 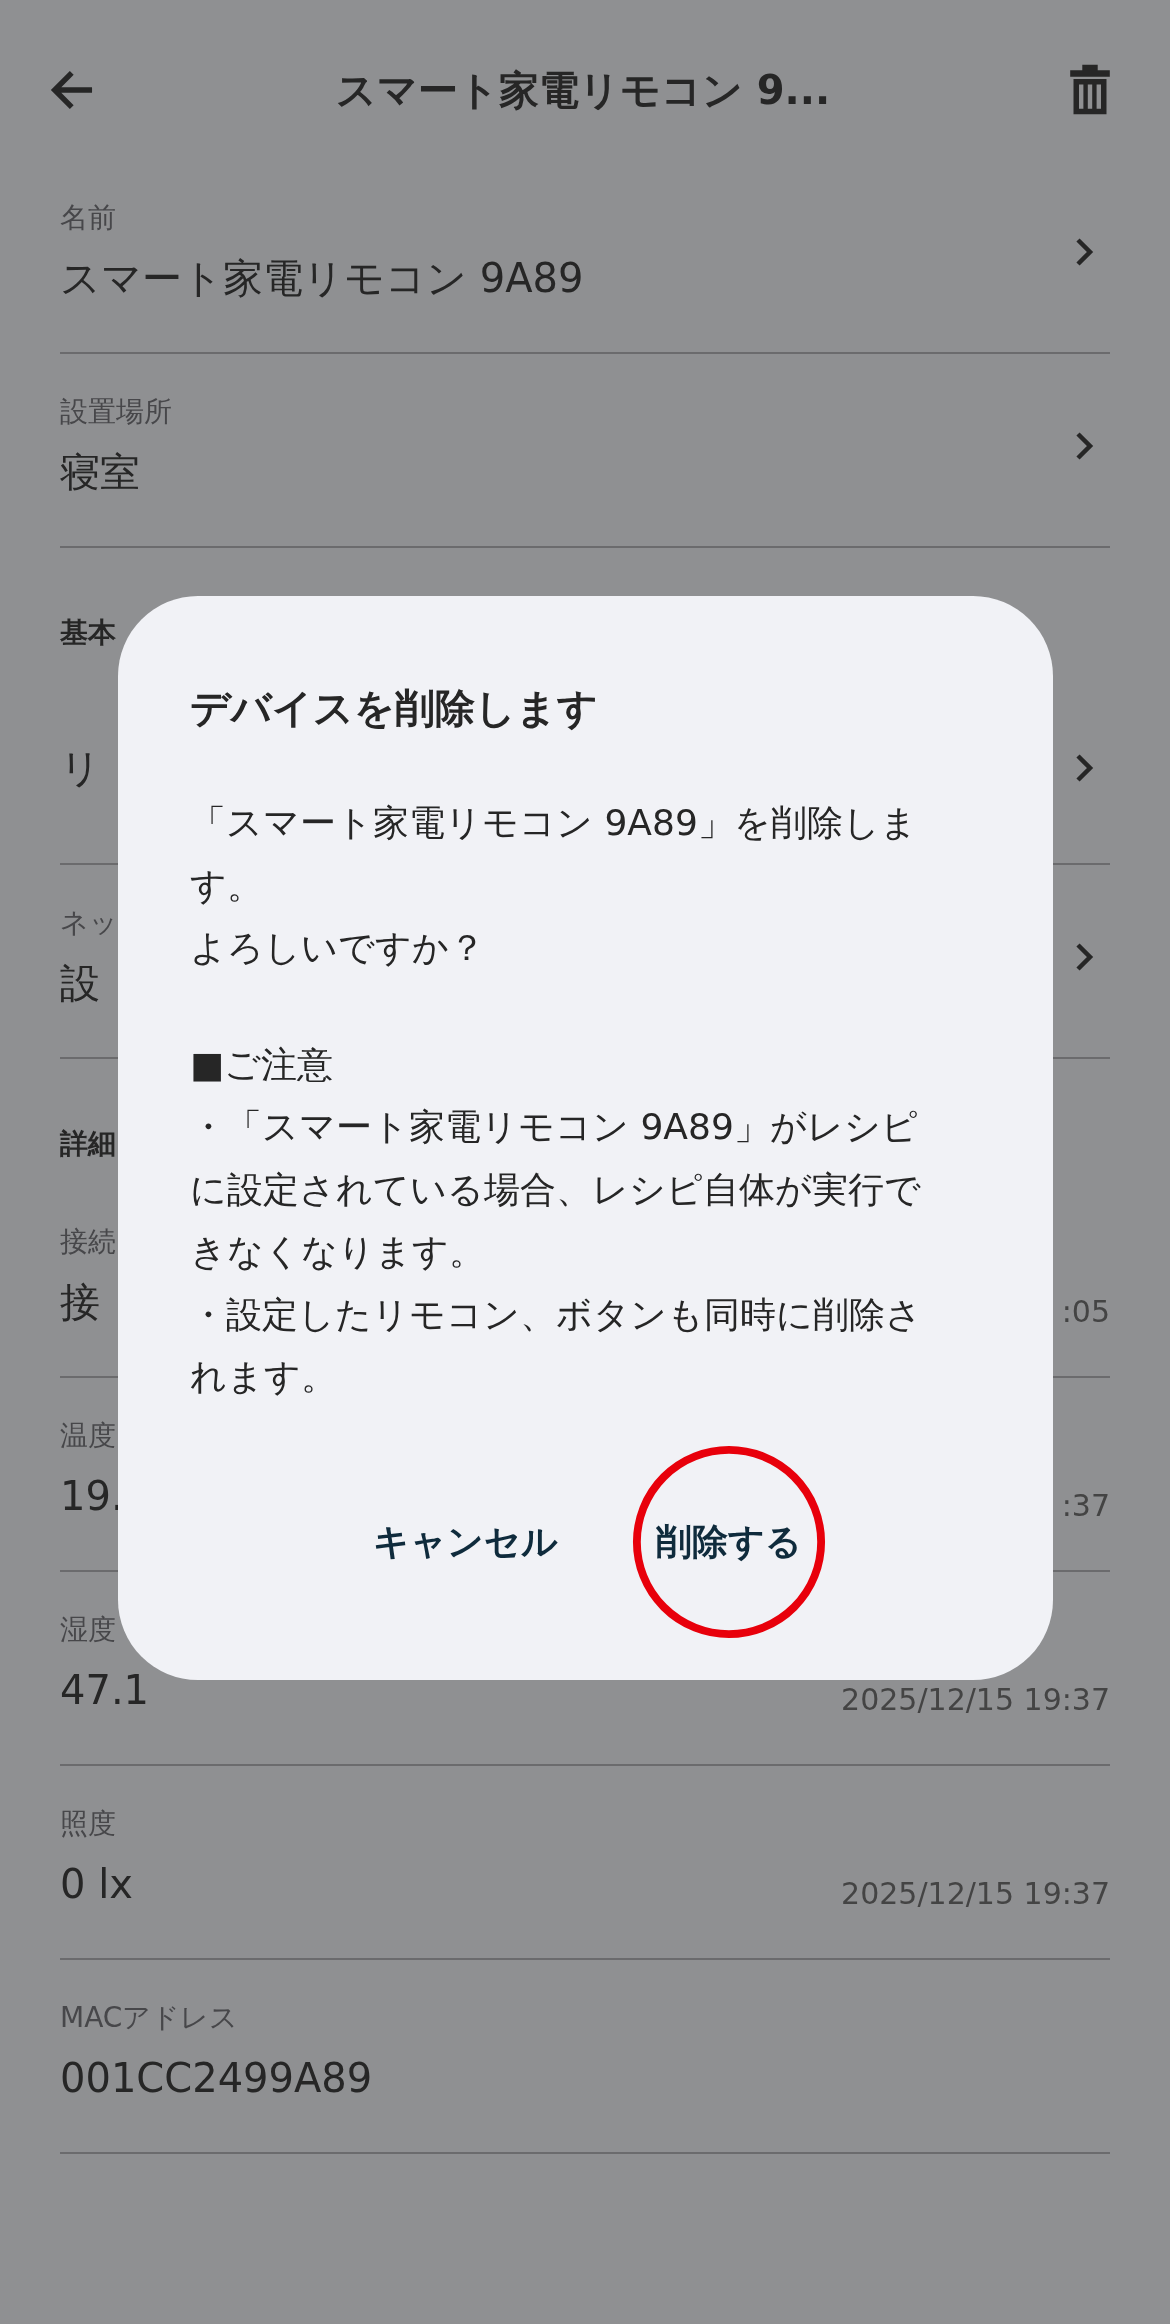 What do you see at coordinates (338, 948) in the screenshot?
I see `dialog-message: よろしいですか？` at bounding box center [338, 948].